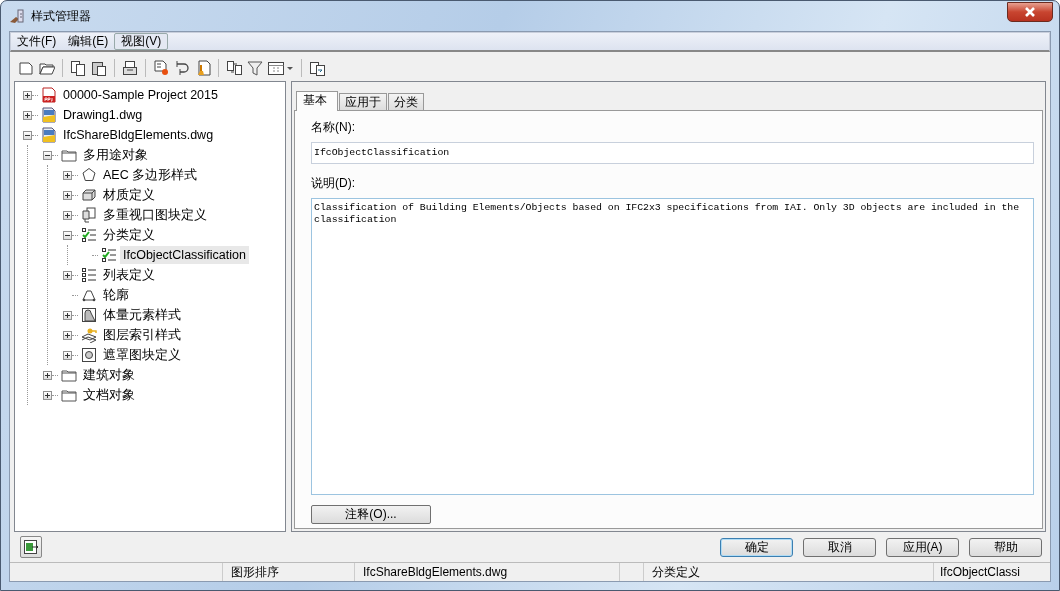 This screenshot has width=1060, height=591. I want to click on tree-item: 遮罩图块定义, so click(142, 355).